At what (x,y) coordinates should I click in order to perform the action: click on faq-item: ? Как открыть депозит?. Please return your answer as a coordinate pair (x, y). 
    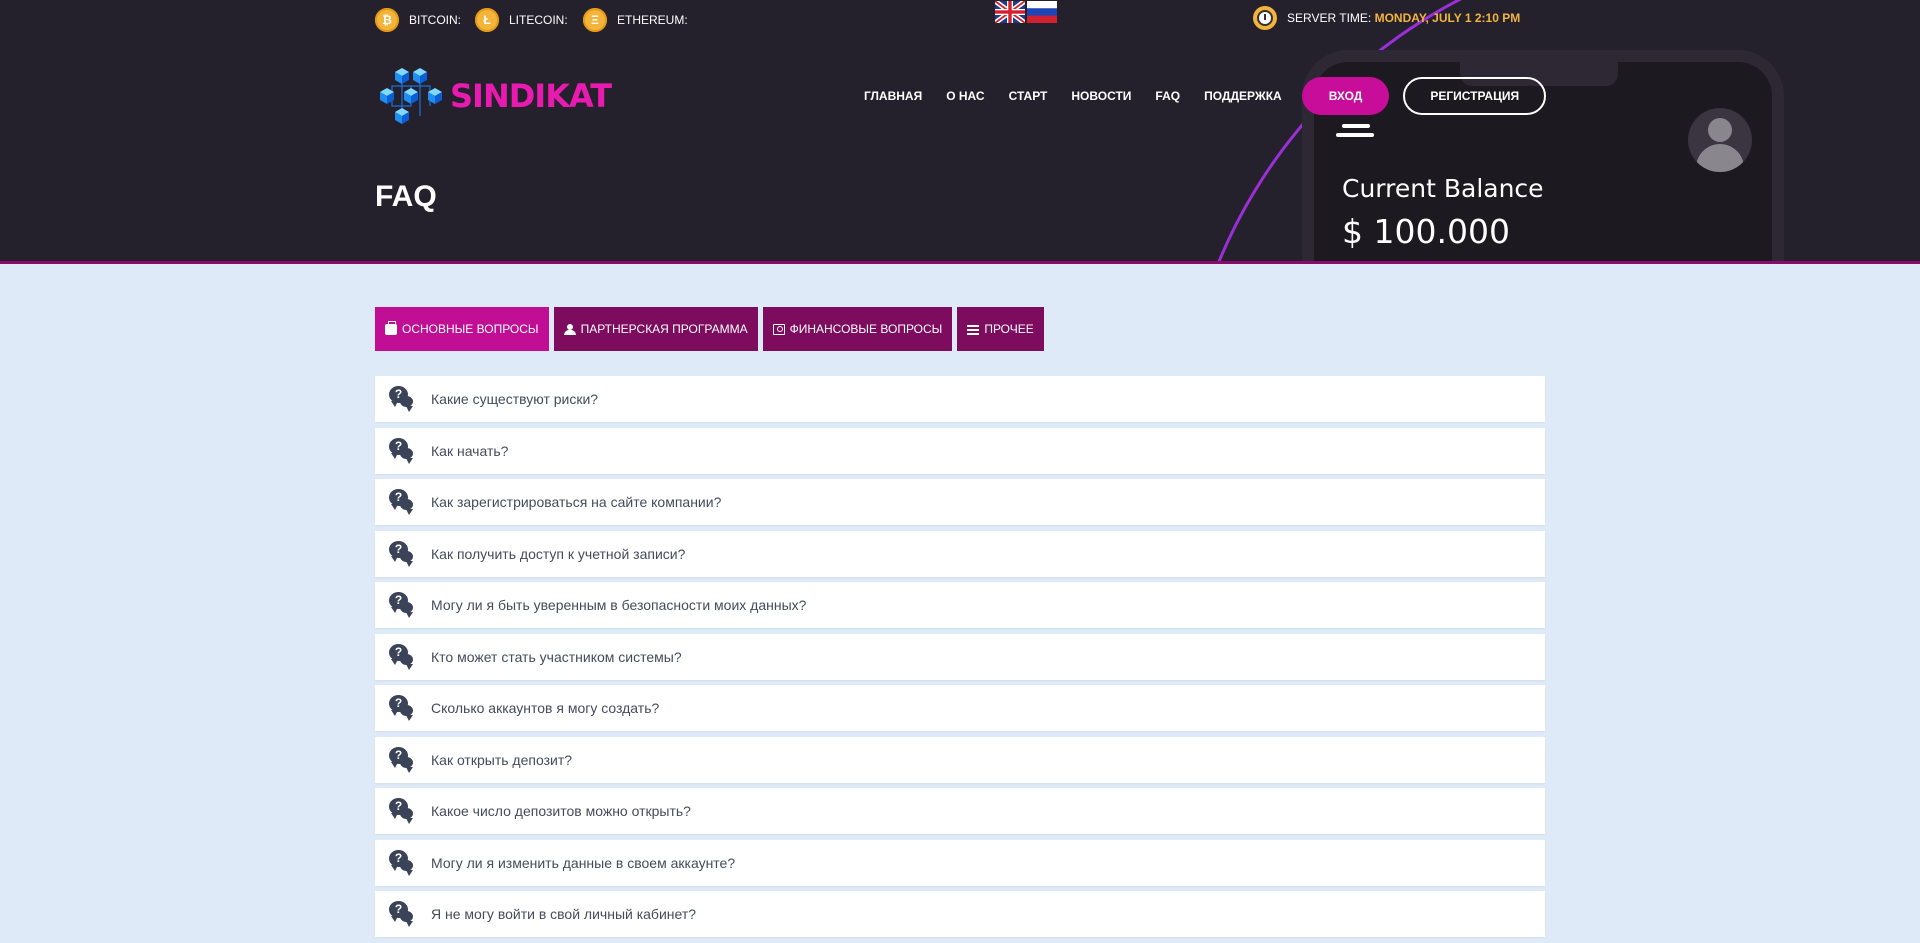
    Looking at the image, I should click on (960, 759).